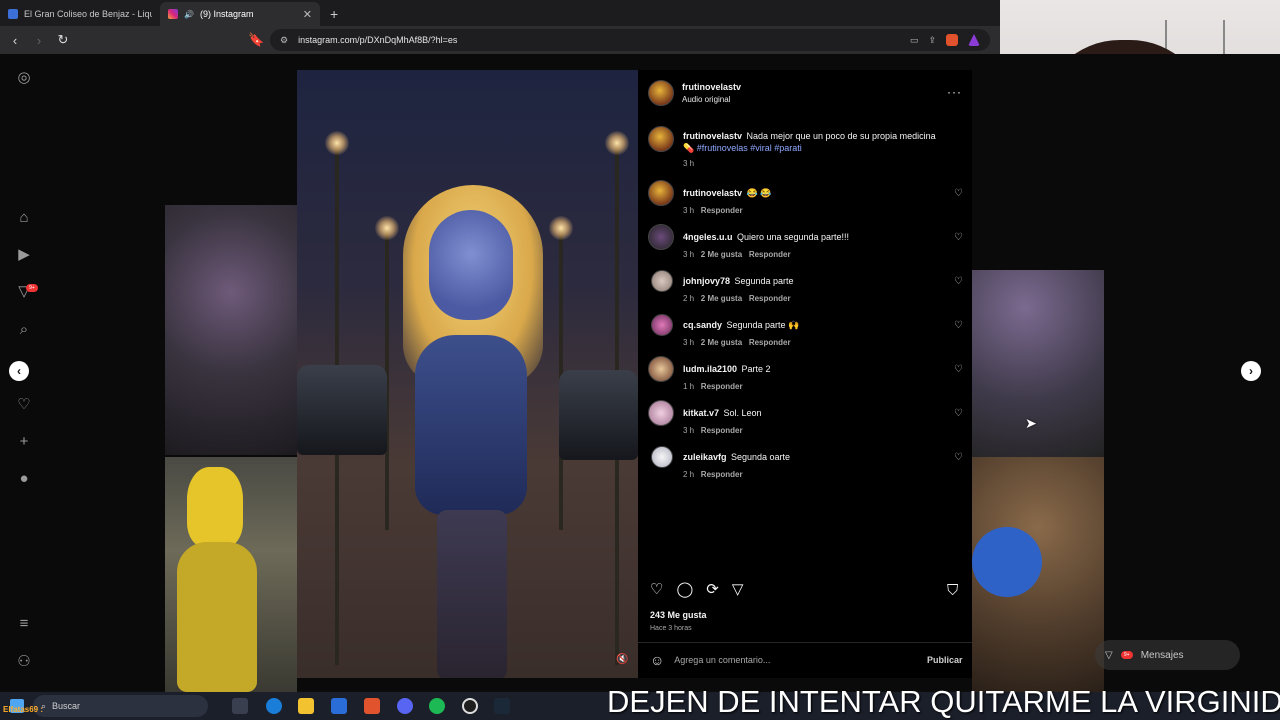 The width and height of the screenshot is (1280, 720). I want to click on url-text: instagram.com/p/DXnDqMhAf8B/?hl=es, so click(378, 40).